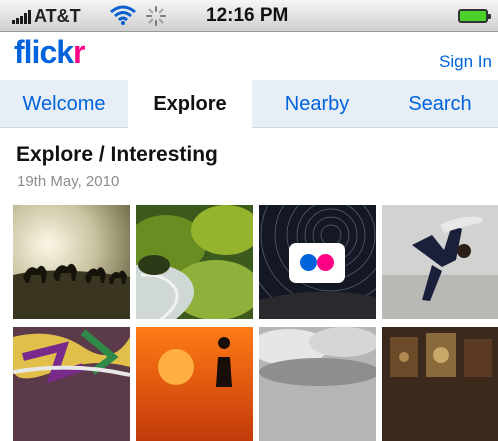  I want to click on logo-text-accent: r, so click(79, 52).